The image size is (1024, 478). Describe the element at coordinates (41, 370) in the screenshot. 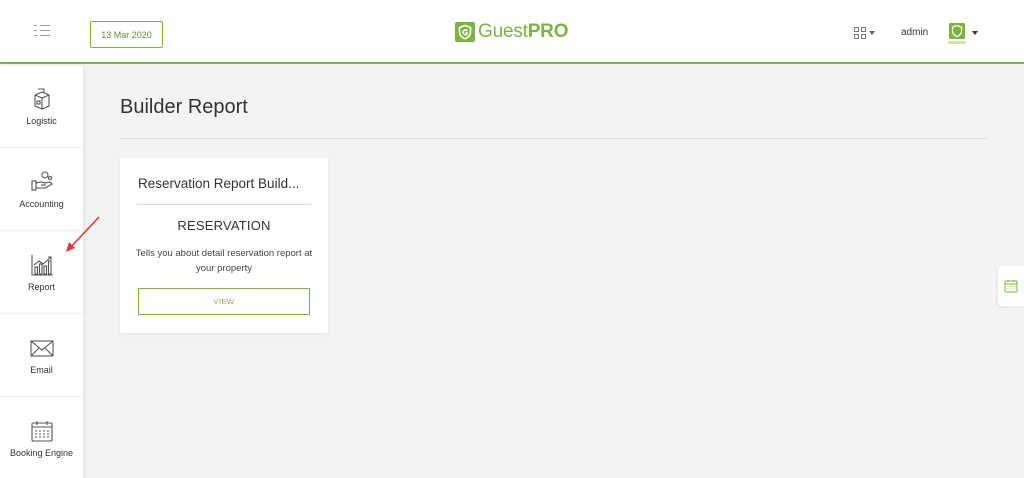

I see `sidebar-item-label: Email` at that location.